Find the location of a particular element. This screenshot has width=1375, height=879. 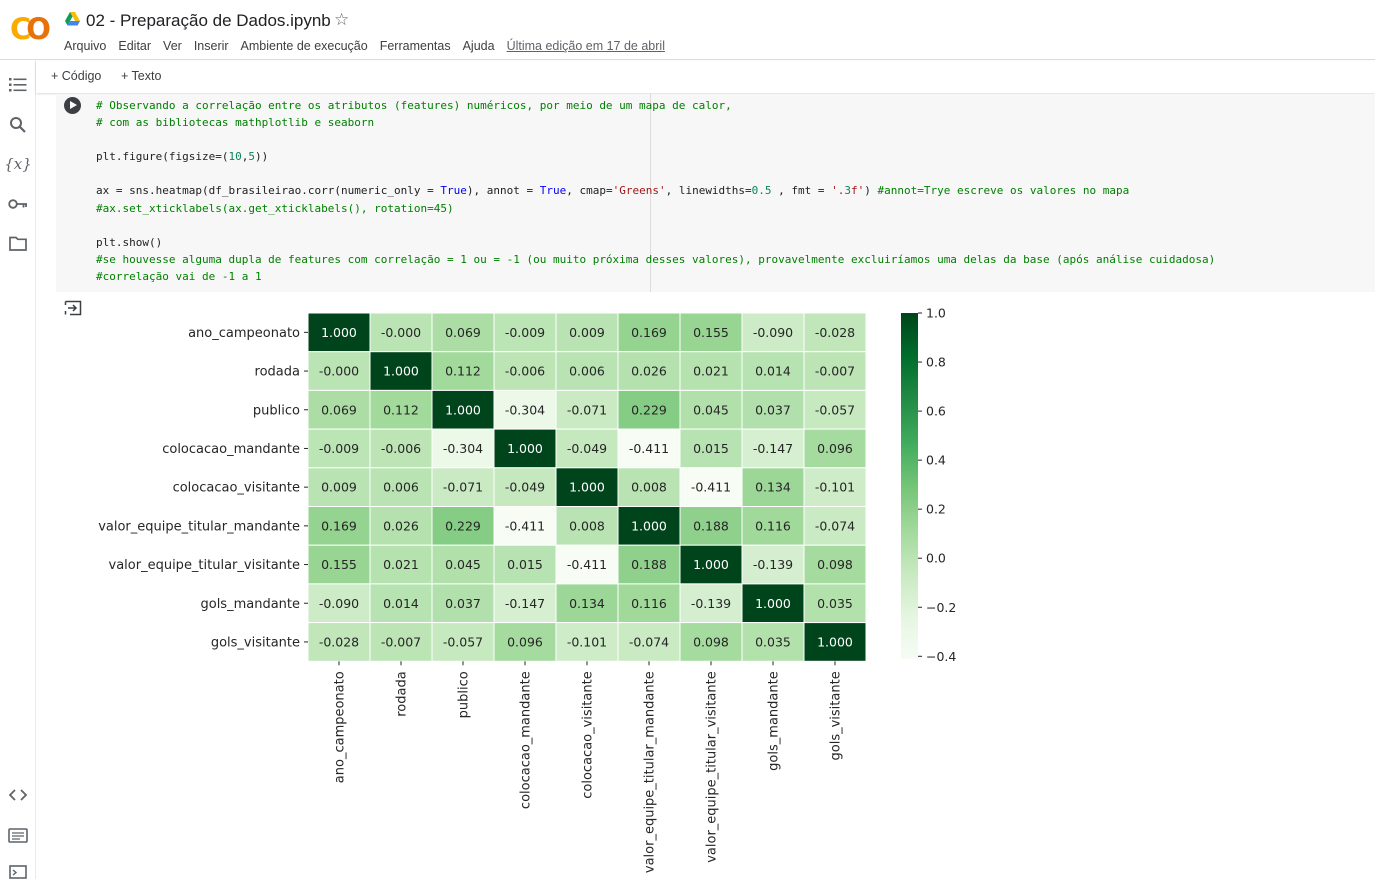

heatmap-value-label: 0.014 is located at coordinates (401, 603).